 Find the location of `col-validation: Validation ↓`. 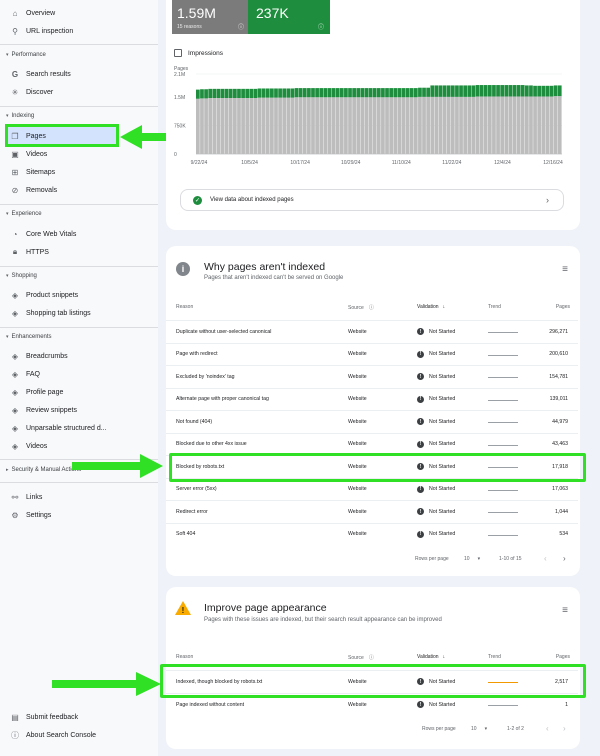

col-validation: Validation ↓ is located at coordinates (431, 657).